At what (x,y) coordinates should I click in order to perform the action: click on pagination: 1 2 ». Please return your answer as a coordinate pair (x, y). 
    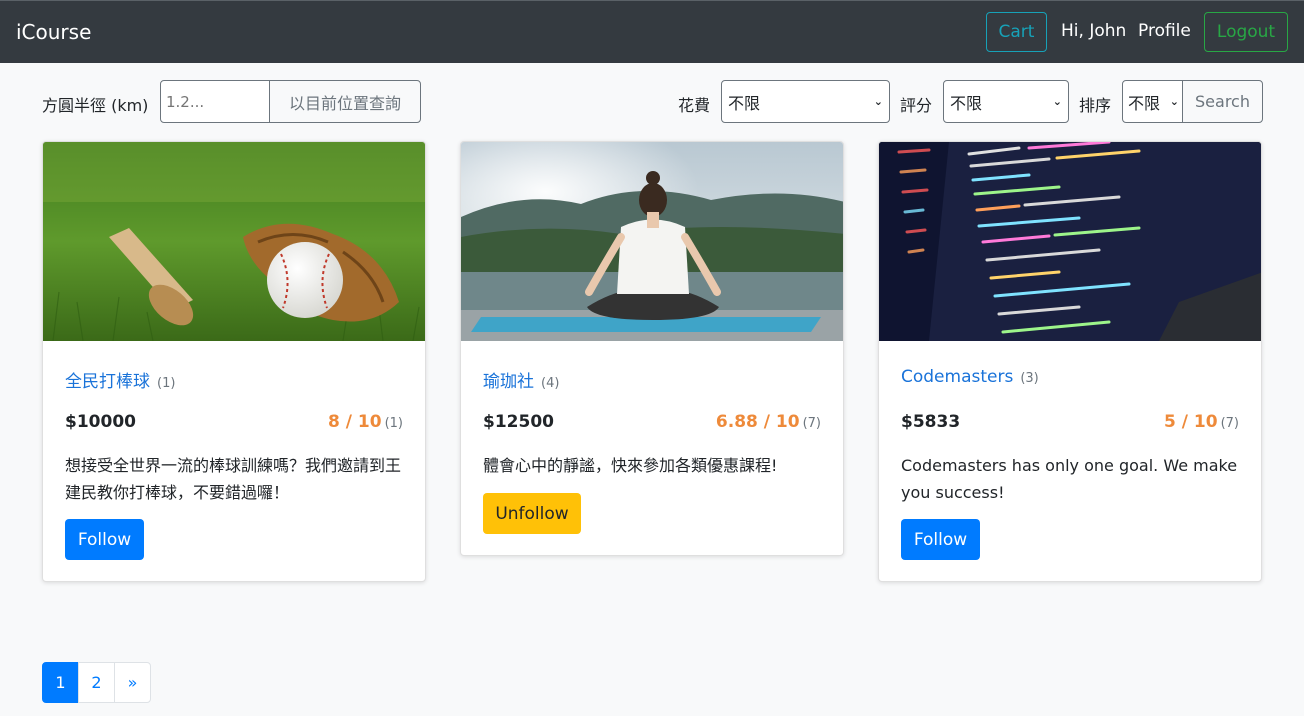
    Looking at the image, I should click on (96, 682).